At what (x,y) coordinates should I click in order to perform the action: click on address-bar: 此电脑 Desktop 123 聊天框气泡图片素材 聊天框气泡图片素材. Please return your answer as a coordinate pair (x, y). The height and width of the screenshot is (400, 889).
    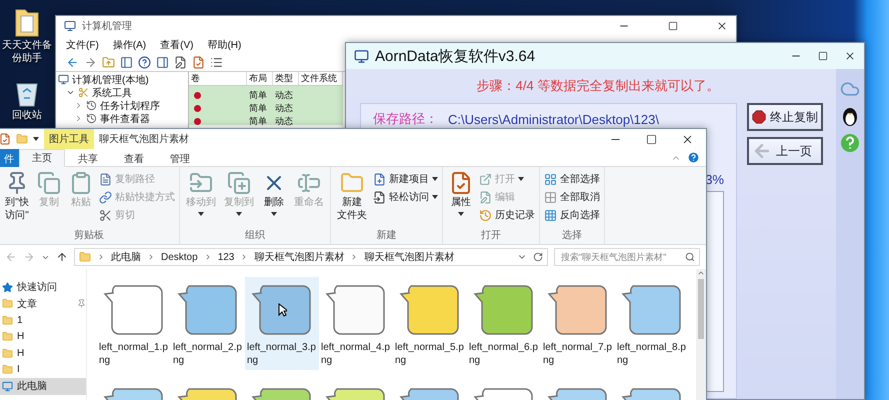
    Looking at the image, I should click on (311, 257).